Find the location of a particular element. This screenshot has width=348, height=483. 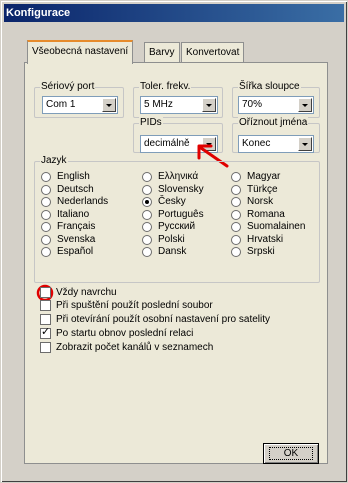

language-radio-label: Dansk is located at coordinates (172, 251).